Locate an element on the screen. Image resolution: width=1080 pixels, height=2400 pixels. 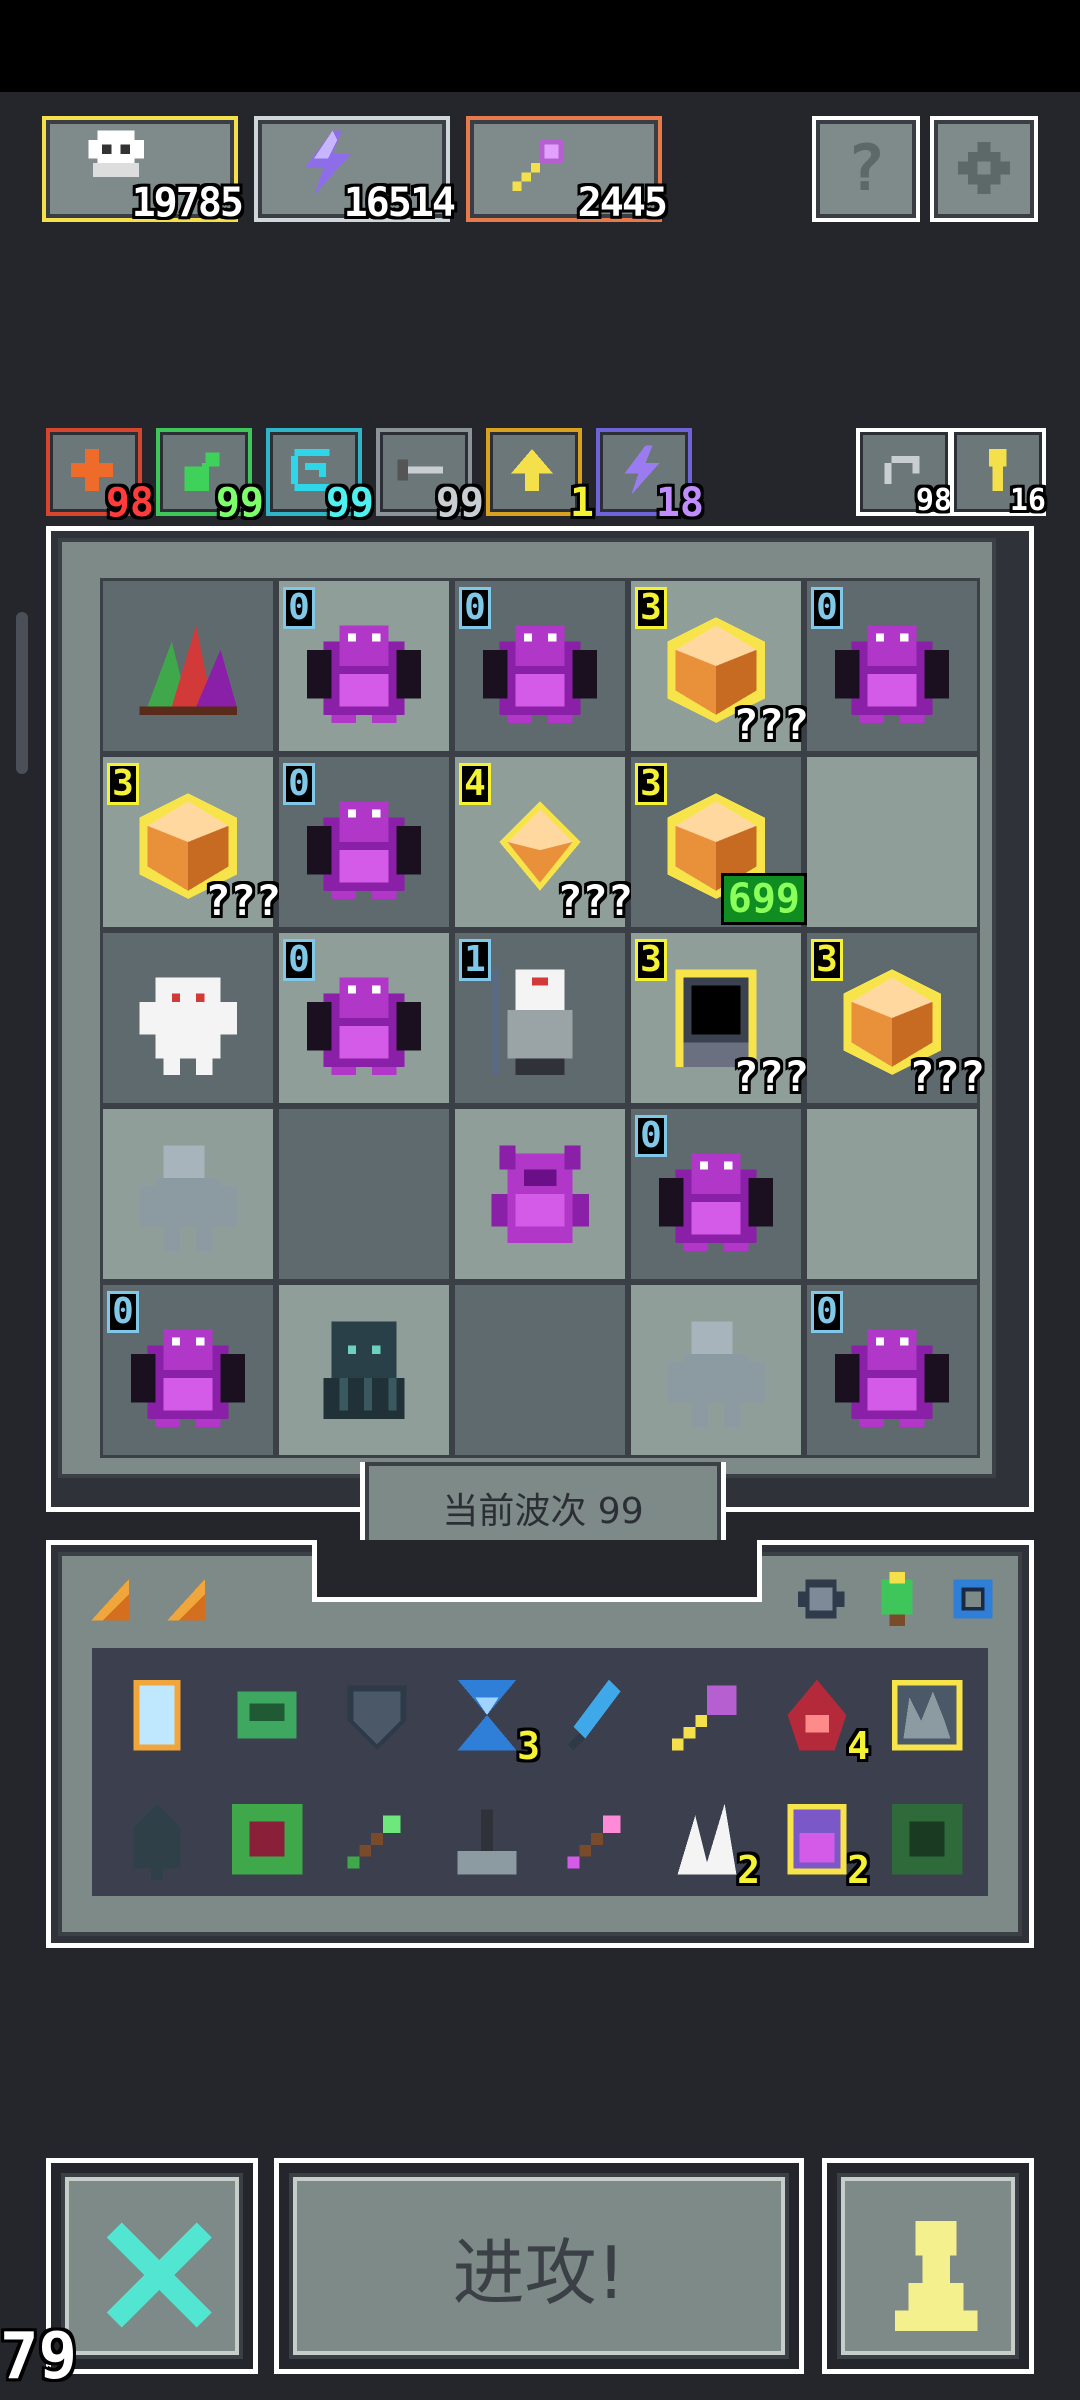
cthulhu-sprite is located at coordinates (364, 1370).